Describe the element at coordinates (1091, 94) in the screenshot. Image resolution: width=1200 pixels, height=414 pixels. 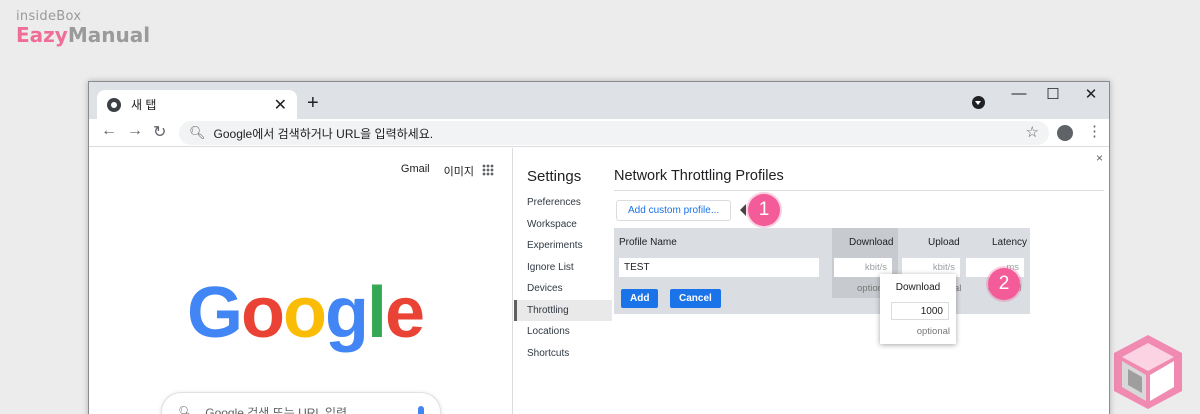
I see `close-window-button: ✕` at that location.